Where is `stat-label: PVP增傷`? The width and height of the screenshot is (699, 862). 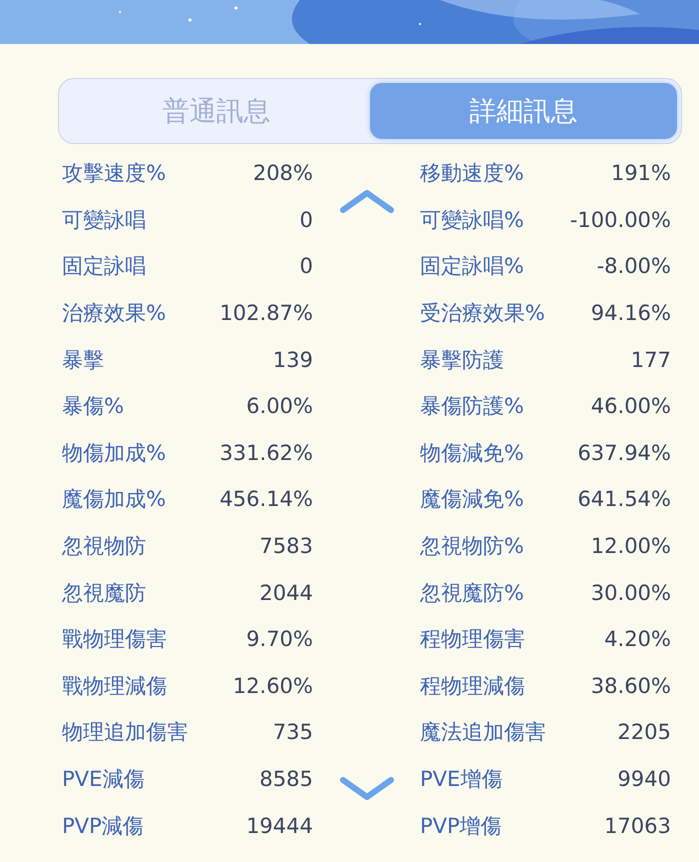 stat-label: PVP增傷 is located at coordinates (461, 826).